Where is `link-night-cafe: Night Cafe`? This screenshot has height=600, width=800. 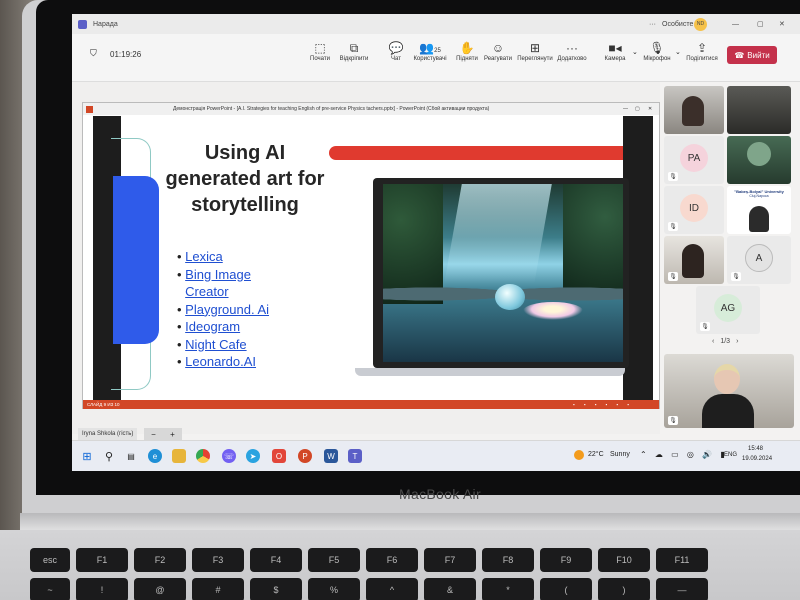 link-night-cafe: Night Cafe is located at coordinates (215, 344).